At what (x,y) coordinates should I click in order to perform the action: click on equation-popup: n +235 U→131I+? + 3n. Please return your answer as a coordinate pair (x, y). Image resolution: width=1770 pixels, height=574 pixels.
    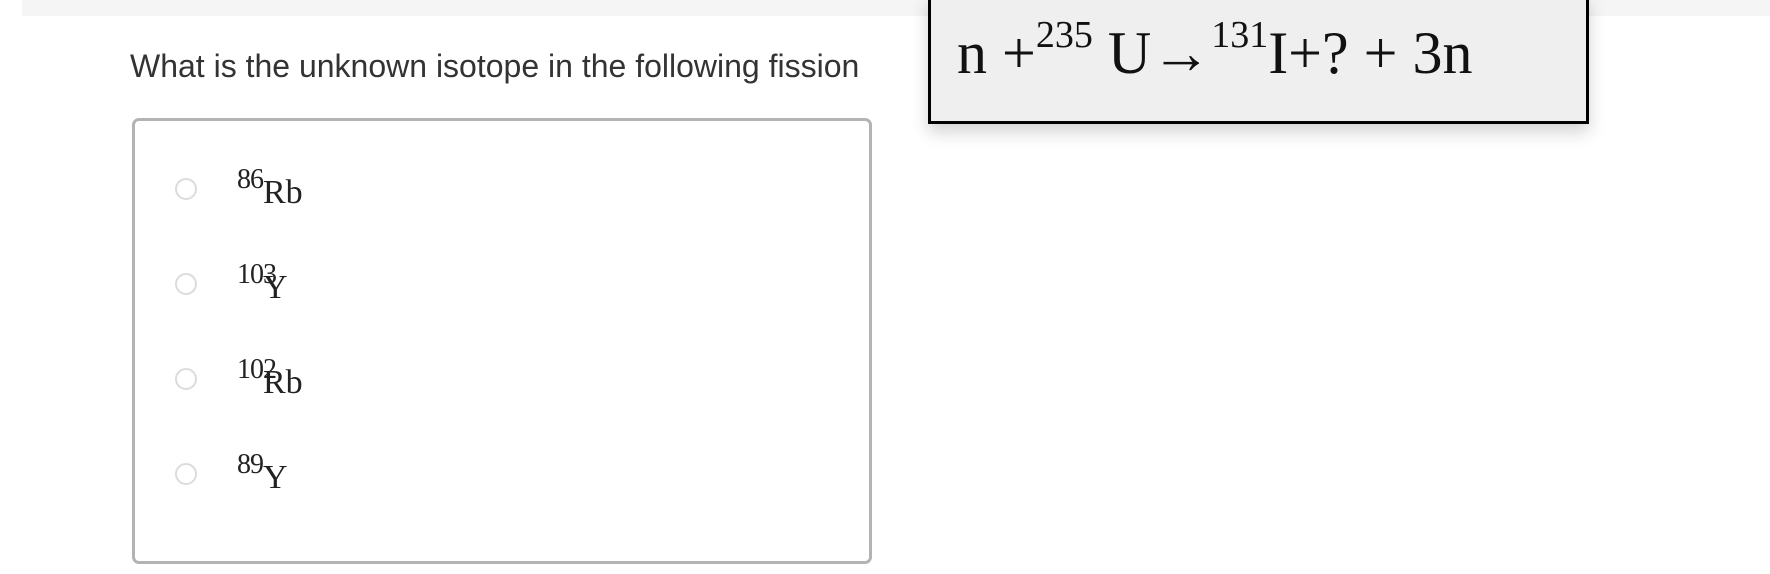
    Looking at the image, I should click on (1258, 62).